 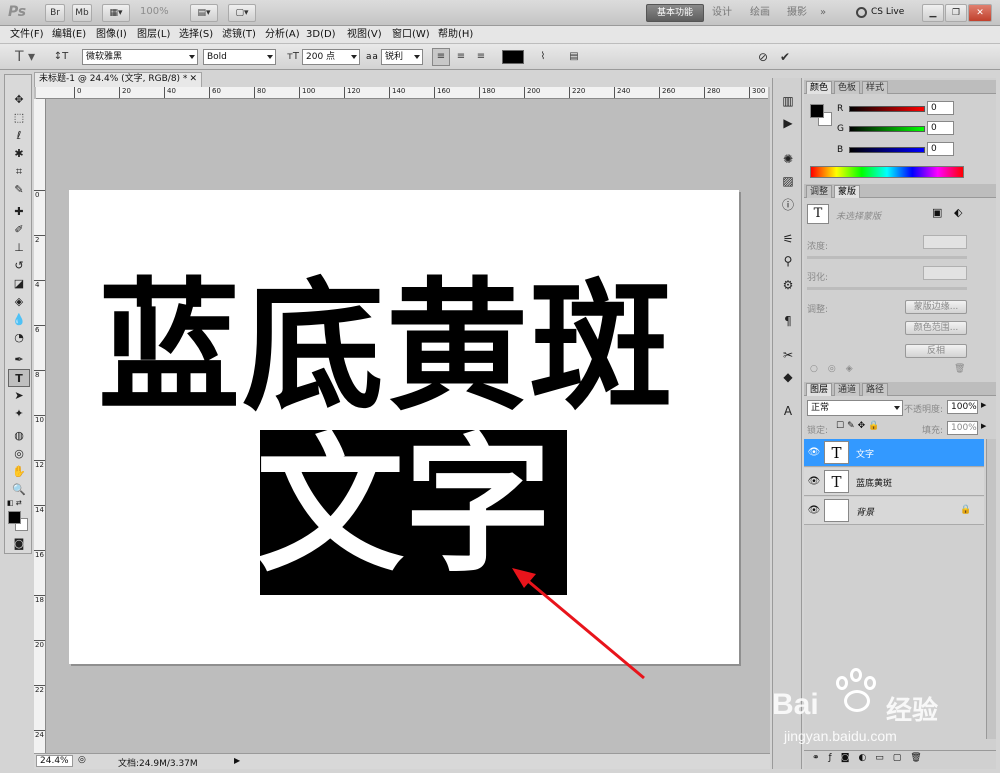 What do you see at coordinates (983, 405) in the screenshot?
I see `opacity-arrow-icon: ▶` at bounding box center [983, 405].